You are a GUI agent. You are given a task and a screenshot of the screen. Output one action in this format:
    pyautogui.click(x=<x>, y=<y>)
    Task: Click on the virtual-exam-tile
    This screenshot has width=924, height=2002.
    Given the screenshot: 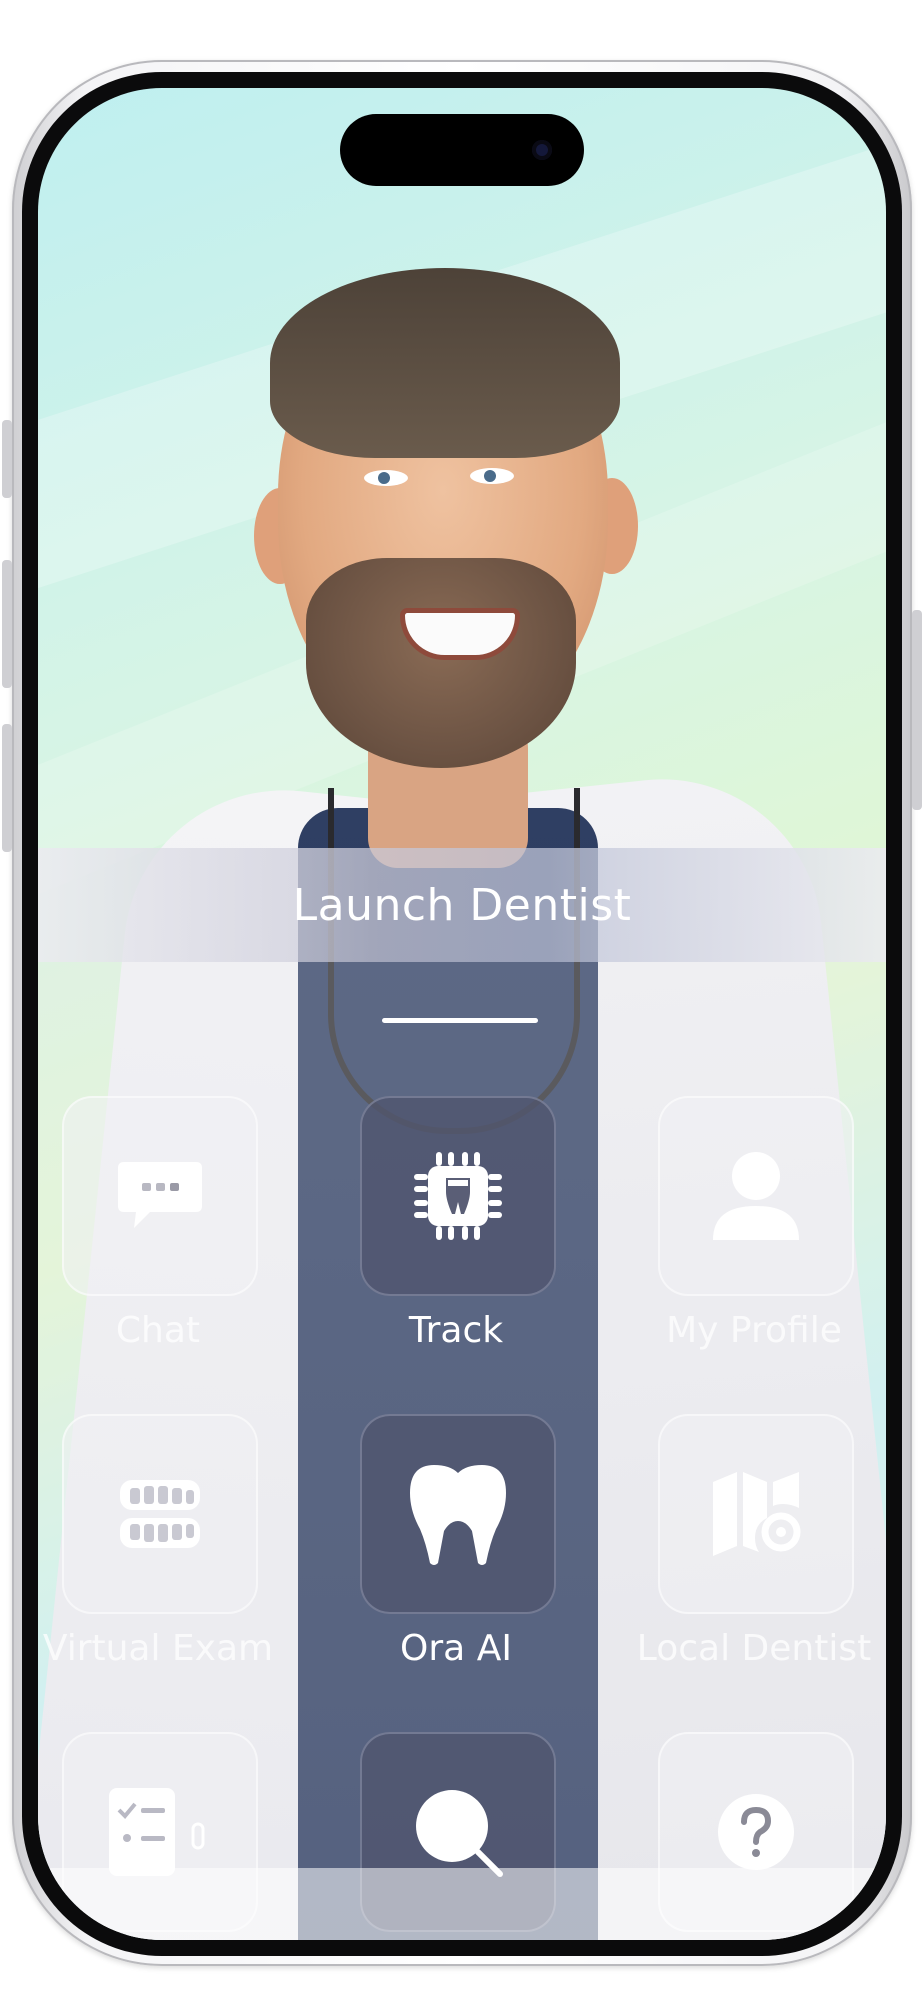 What is the action you would take?
    pyautogui.click(x=160, y=1514)
    